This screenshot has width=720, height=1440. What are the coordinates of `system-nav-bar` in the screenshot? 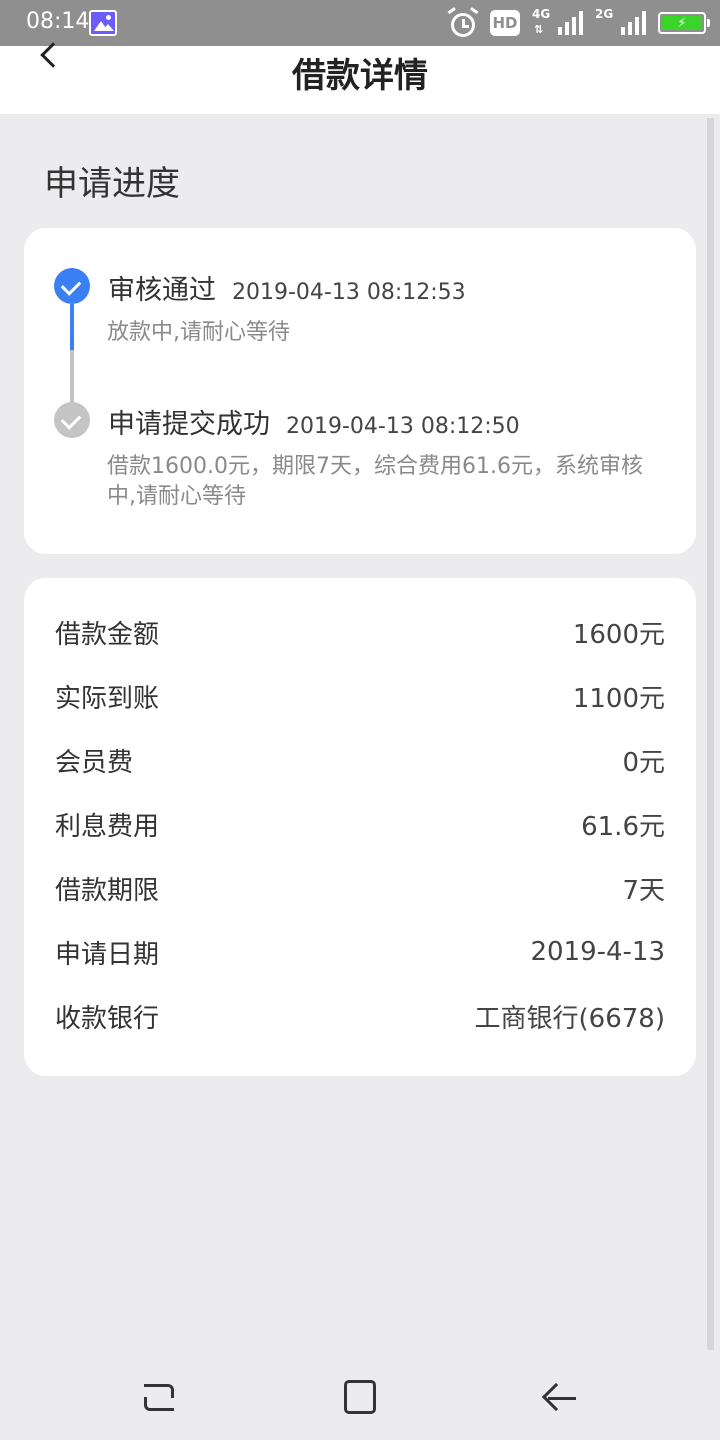 It's located at (360, 1398).